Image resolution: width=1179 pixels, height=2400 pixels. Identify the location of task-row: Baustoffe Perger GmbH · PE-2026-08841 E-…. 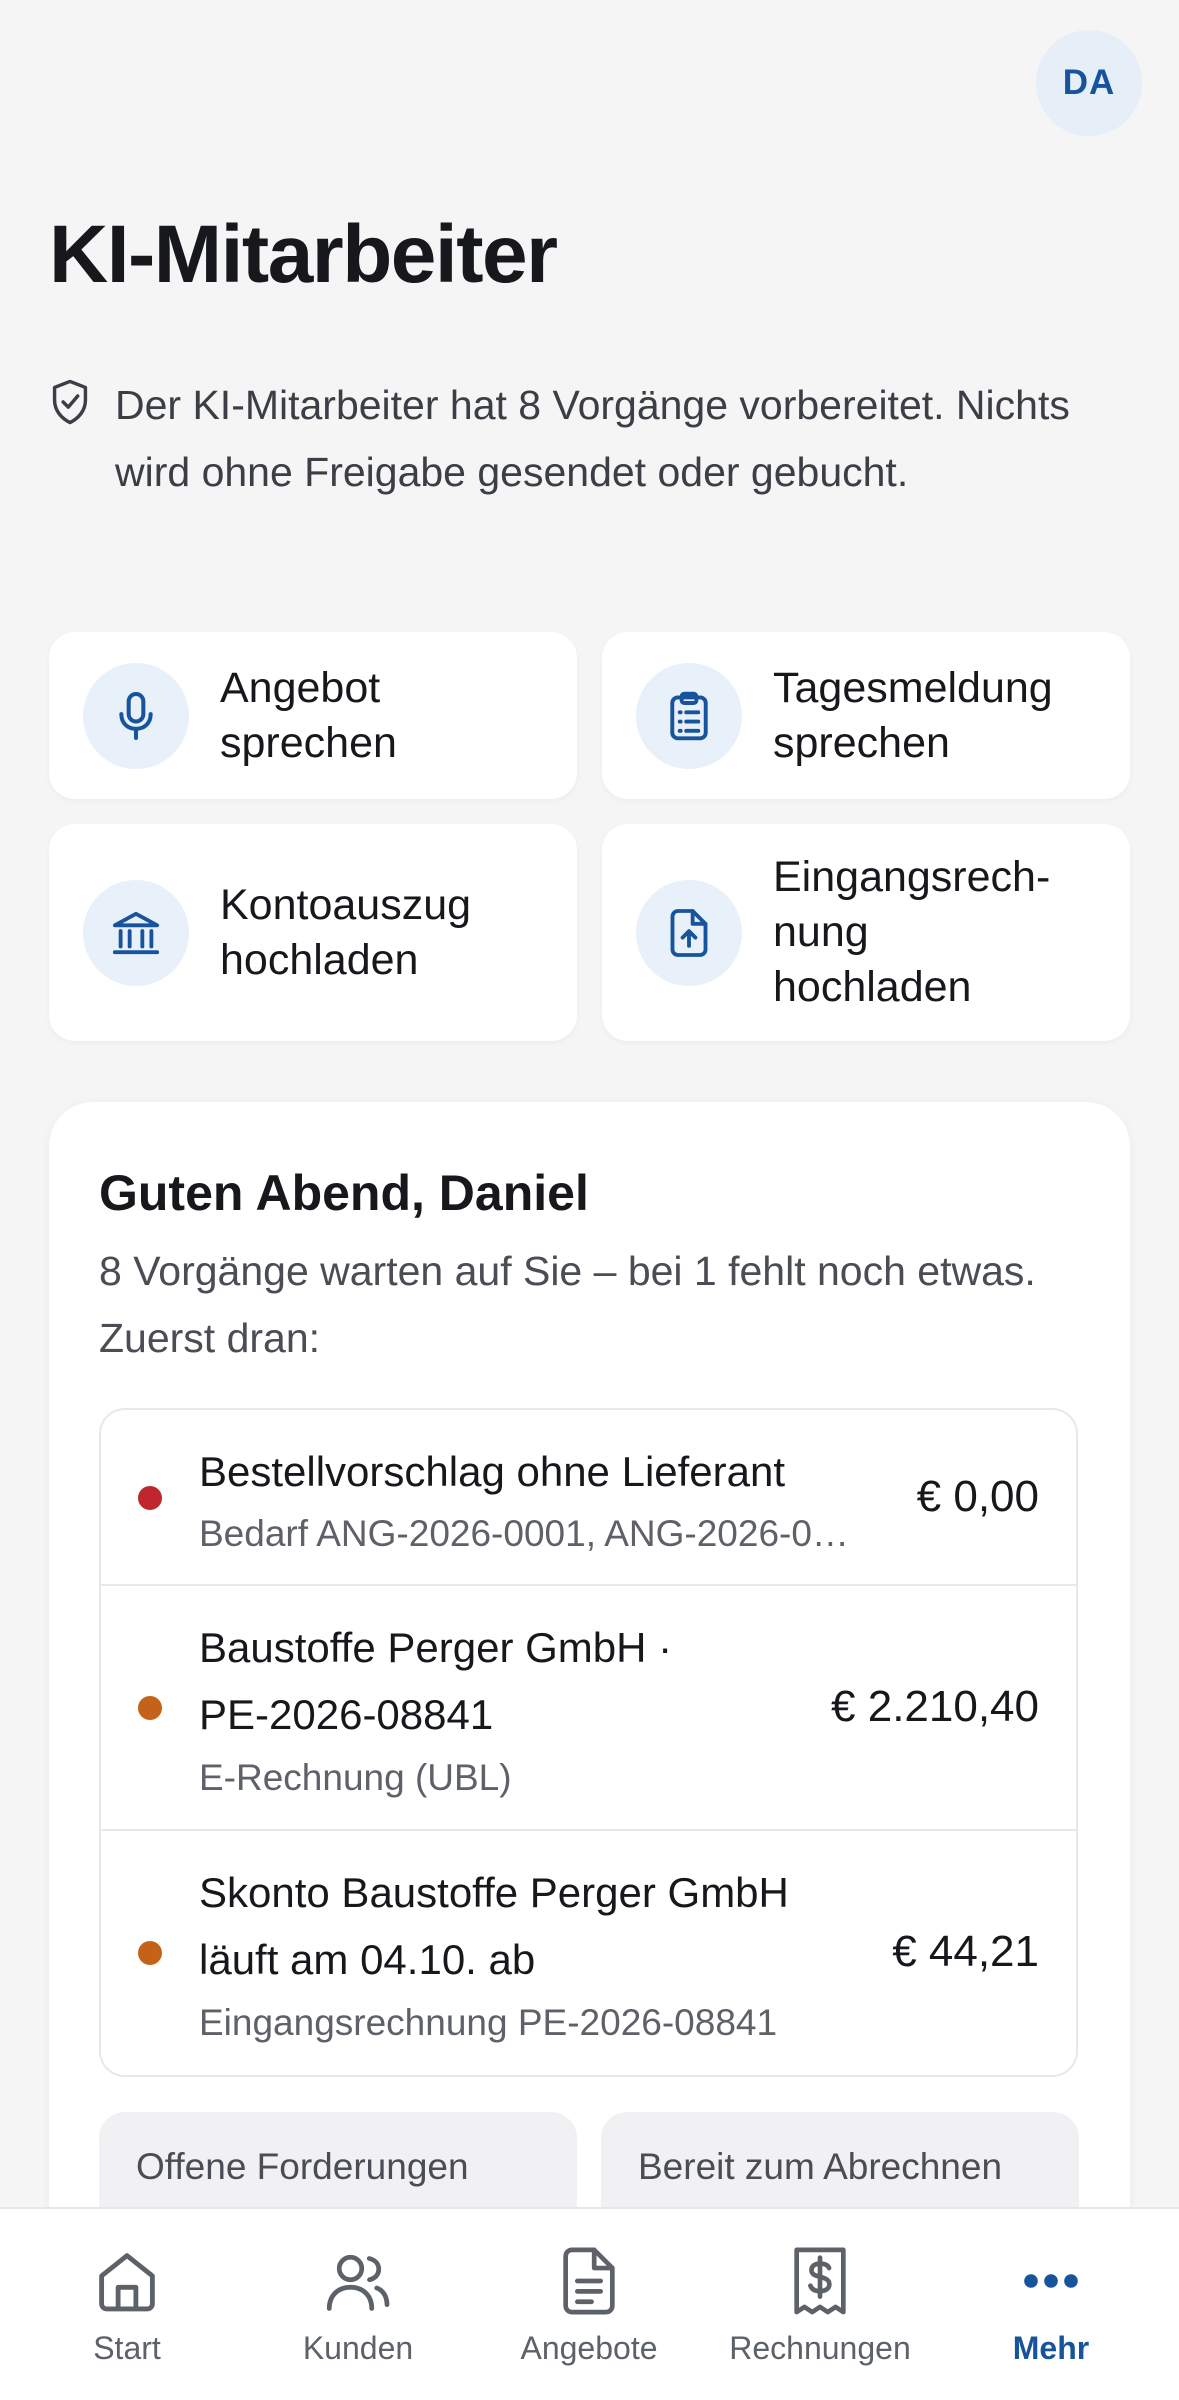
(588, 1708).